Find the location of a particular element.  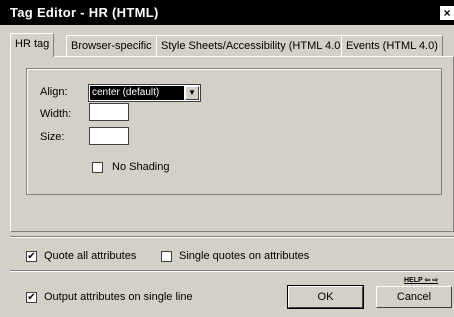

cancel-button: Cancel is located at coordinates (414, 297).